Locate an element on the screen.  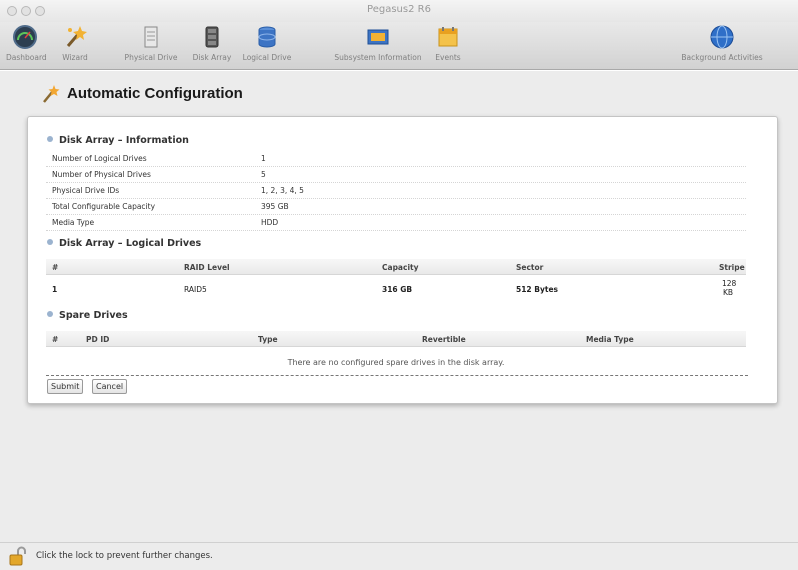
disk-array-information-heading: Disk Array – Information is located at coordinates (118, 140).